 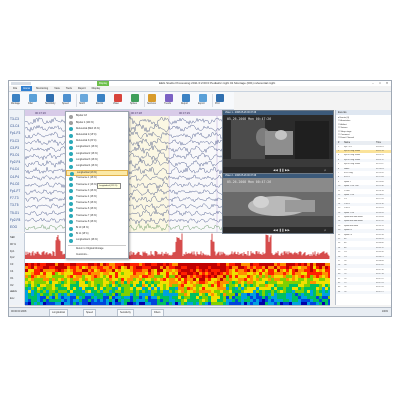 I want to click on event-tree-item: ☐ Comment, so click(x=343, y=135).